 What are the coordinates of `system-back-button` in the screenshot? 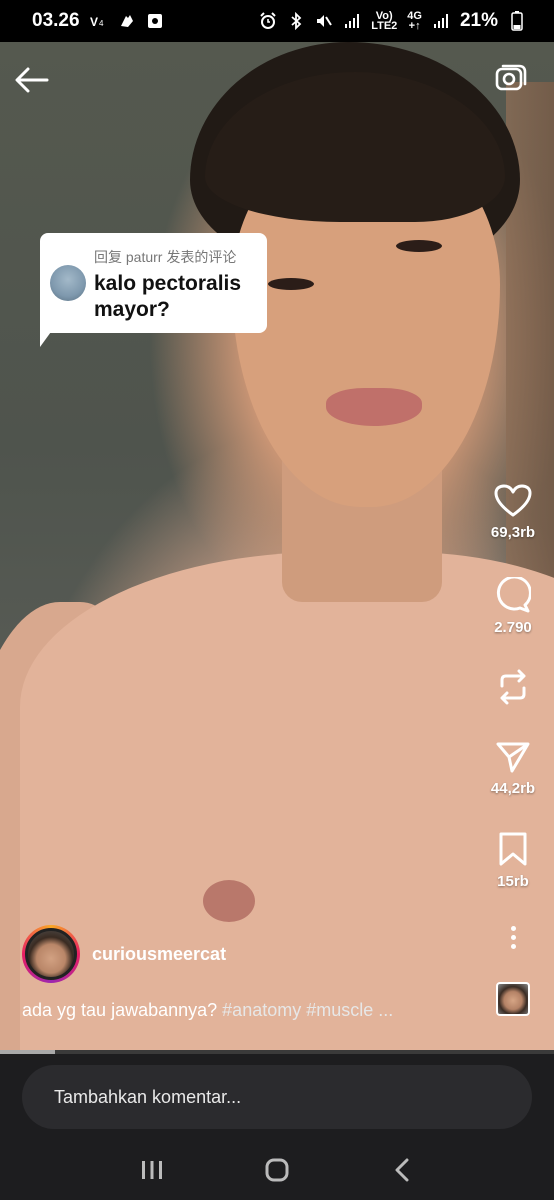 It's located at (402, 1170).